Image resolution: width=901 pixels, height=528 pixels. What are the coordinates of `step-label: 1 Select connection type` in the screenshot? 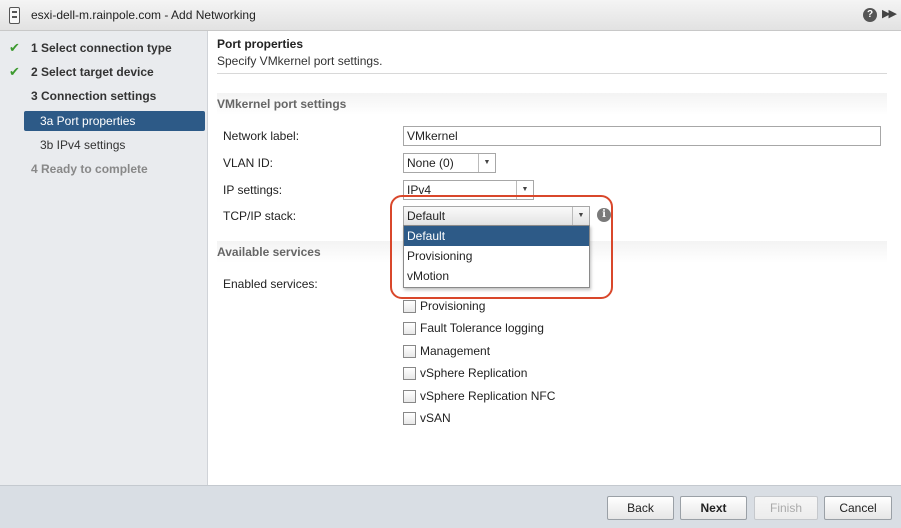 It's located at (101, 48).